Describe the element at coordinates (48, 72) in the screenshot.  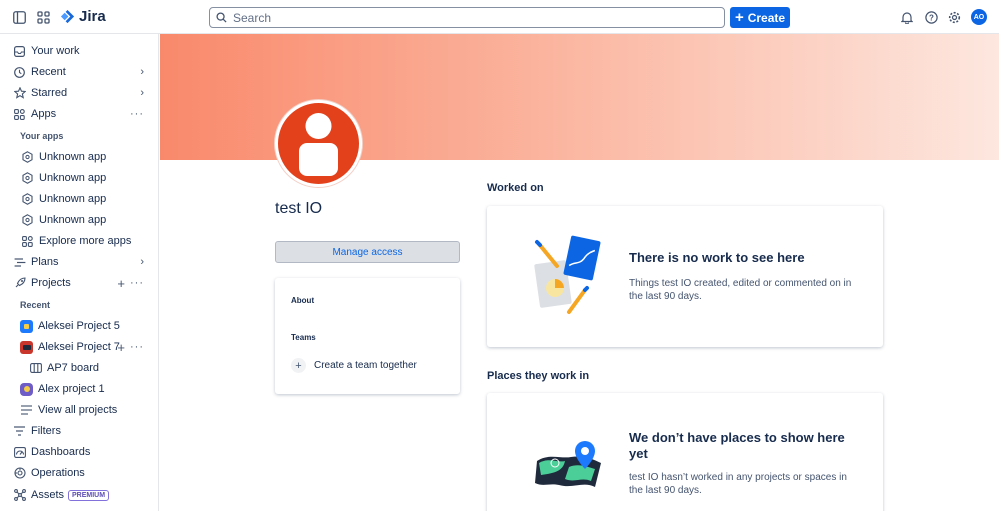
I see `sidebar-label: Recent` at that location.